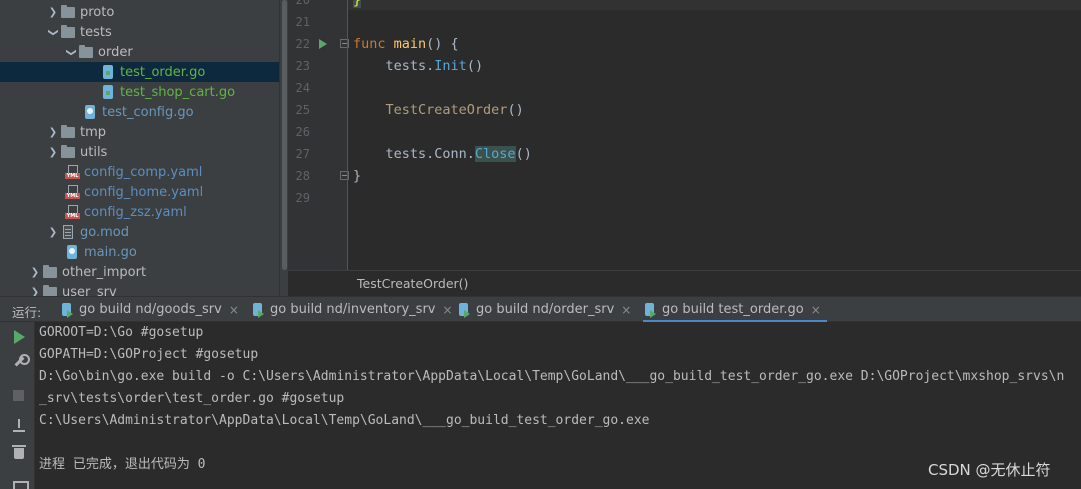 Image resolution: width=1081 pixels, height=489 pixels. I want to click on go-file-icon, so click(90, 112).